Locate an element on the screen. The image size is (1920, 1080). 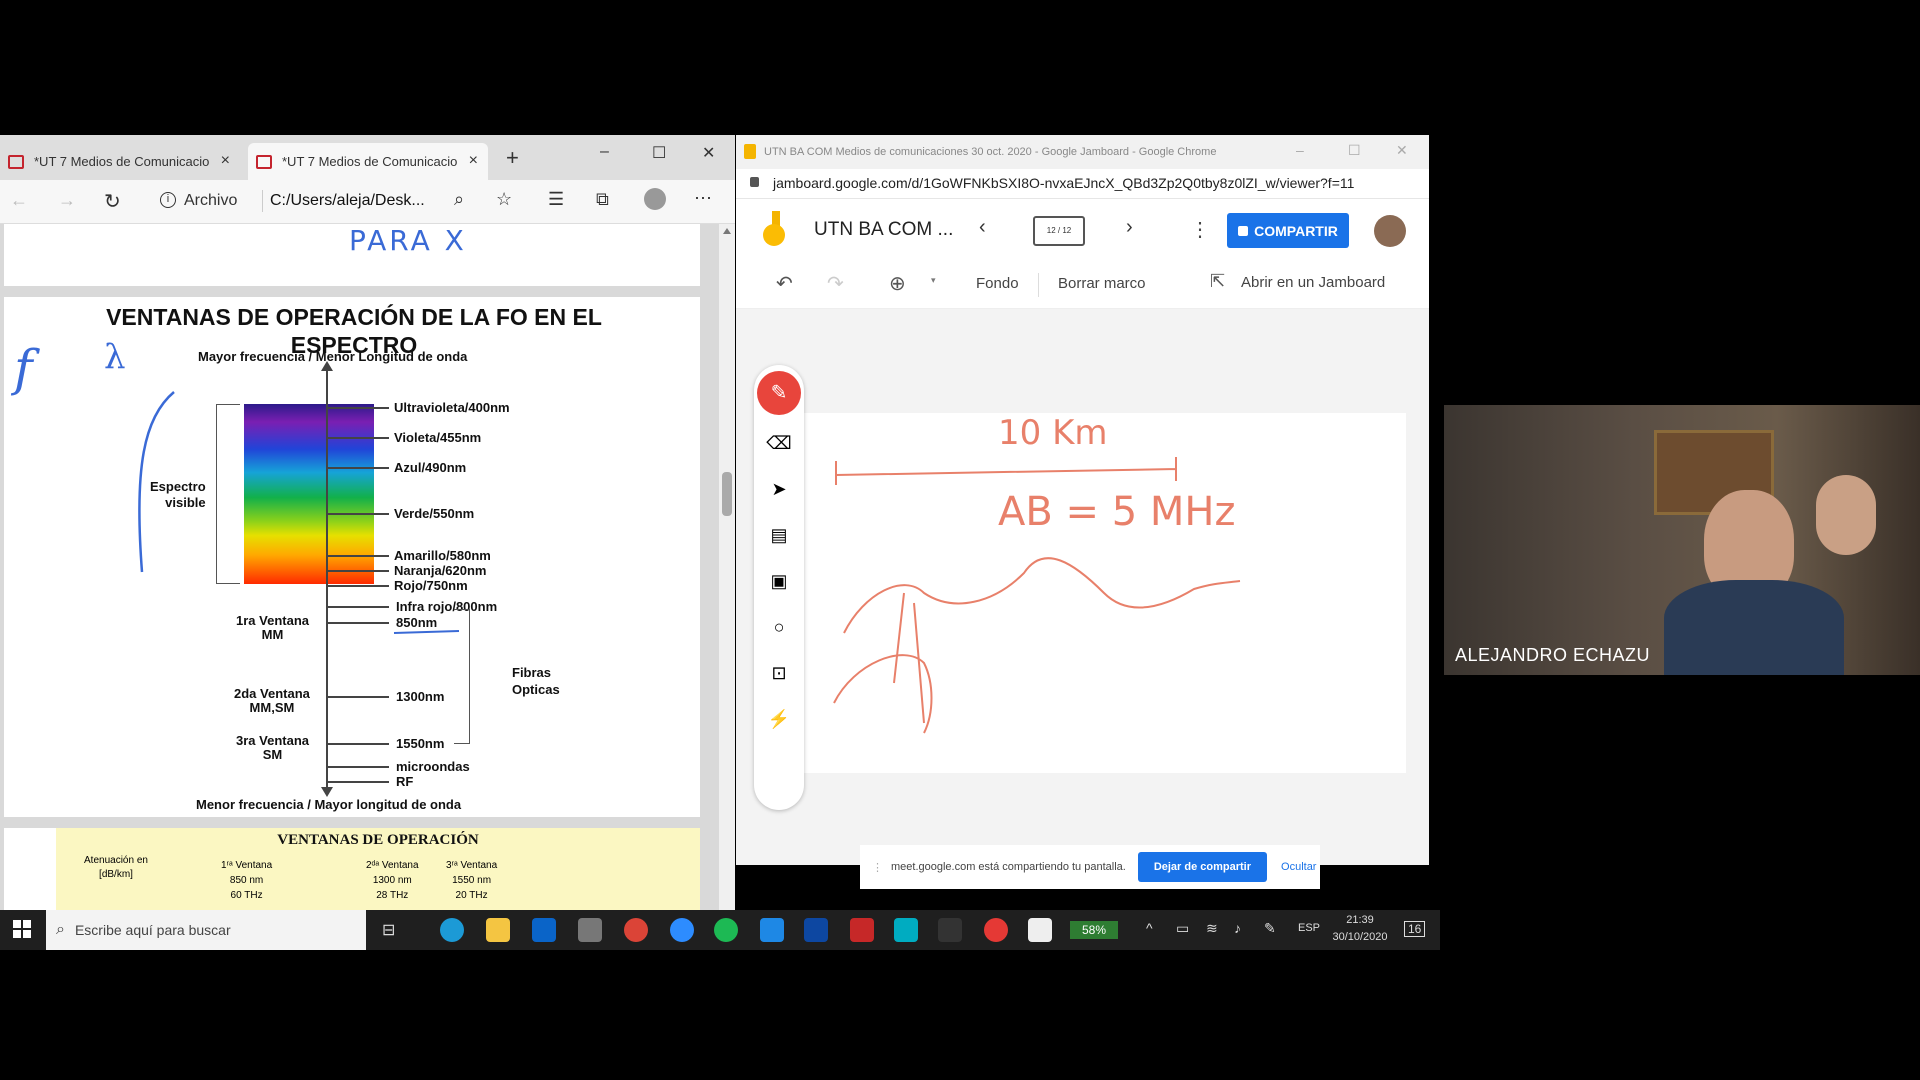
table-col-2-thz: 28 THz is located at coordinates (392, 895).